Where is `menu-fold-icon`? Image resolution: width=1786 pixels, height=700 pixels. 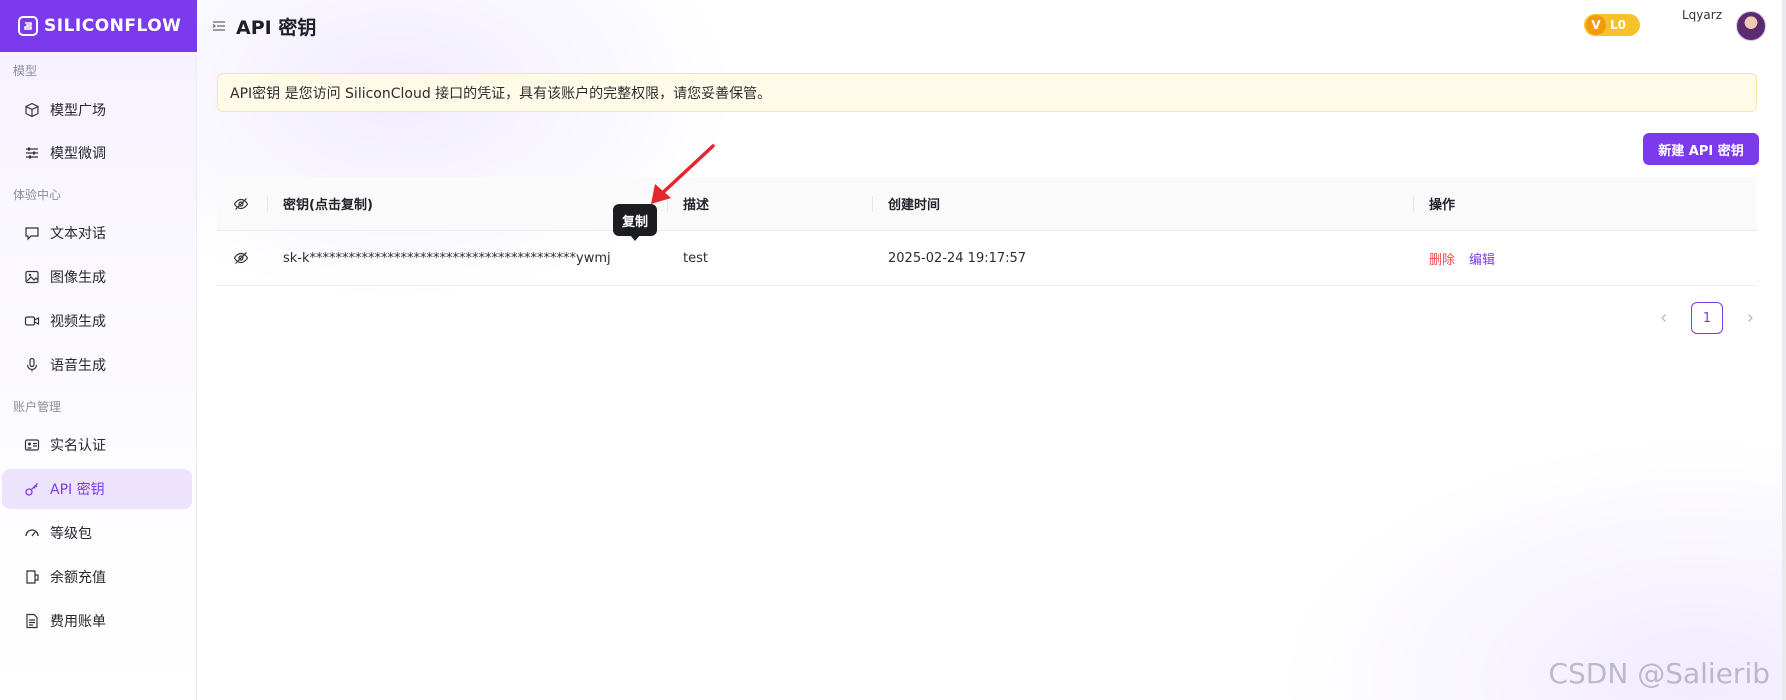
menu-fold-icon is located at coordinates (219, 26).